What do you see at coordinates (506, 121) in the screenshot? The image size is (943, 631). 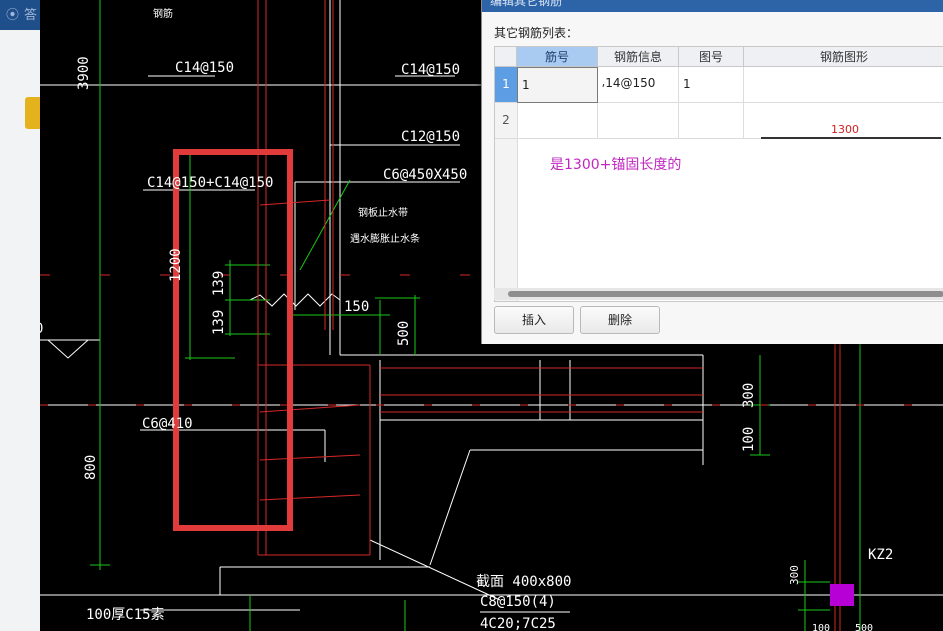 I see `row-number-2: 2` at bounding box center [506, 121].